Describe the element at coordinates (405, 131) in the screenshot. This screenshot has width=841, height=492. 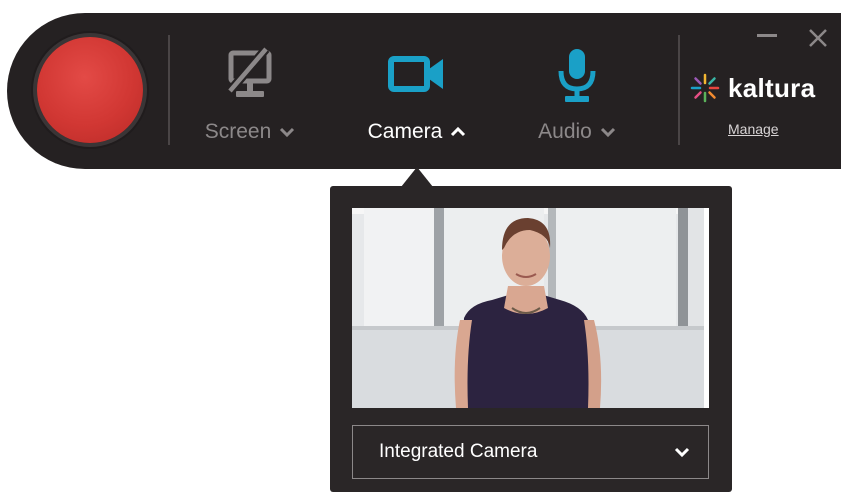
I see `camera-label: Camera` at that location.